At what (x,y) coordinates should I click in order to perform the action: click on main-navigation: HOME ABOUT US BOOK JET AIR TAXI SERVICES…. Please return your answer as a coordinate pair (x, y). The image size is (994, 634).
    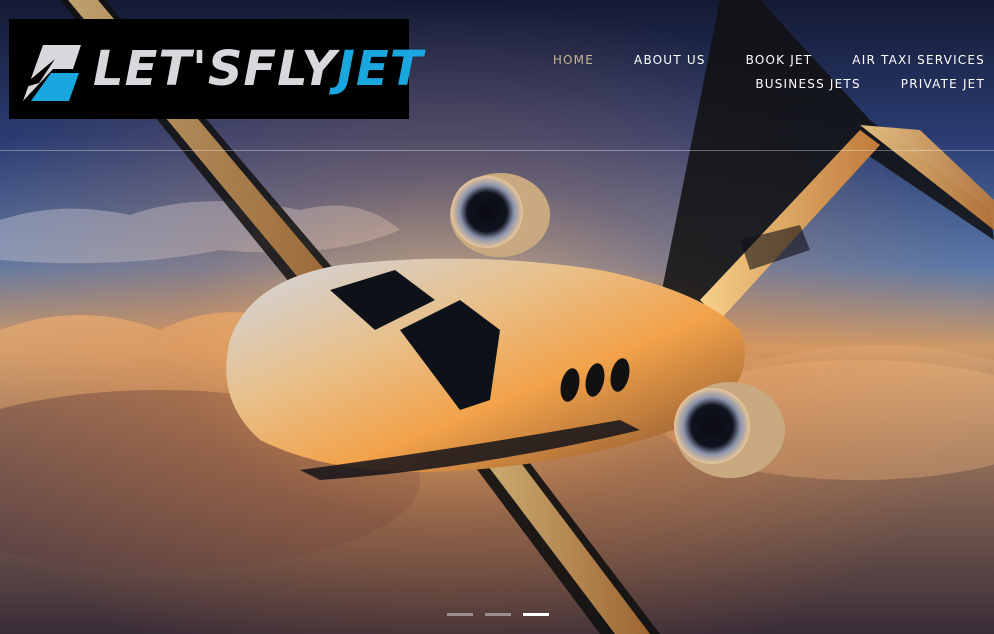
    Looking at the image, I should click on (755, 72).